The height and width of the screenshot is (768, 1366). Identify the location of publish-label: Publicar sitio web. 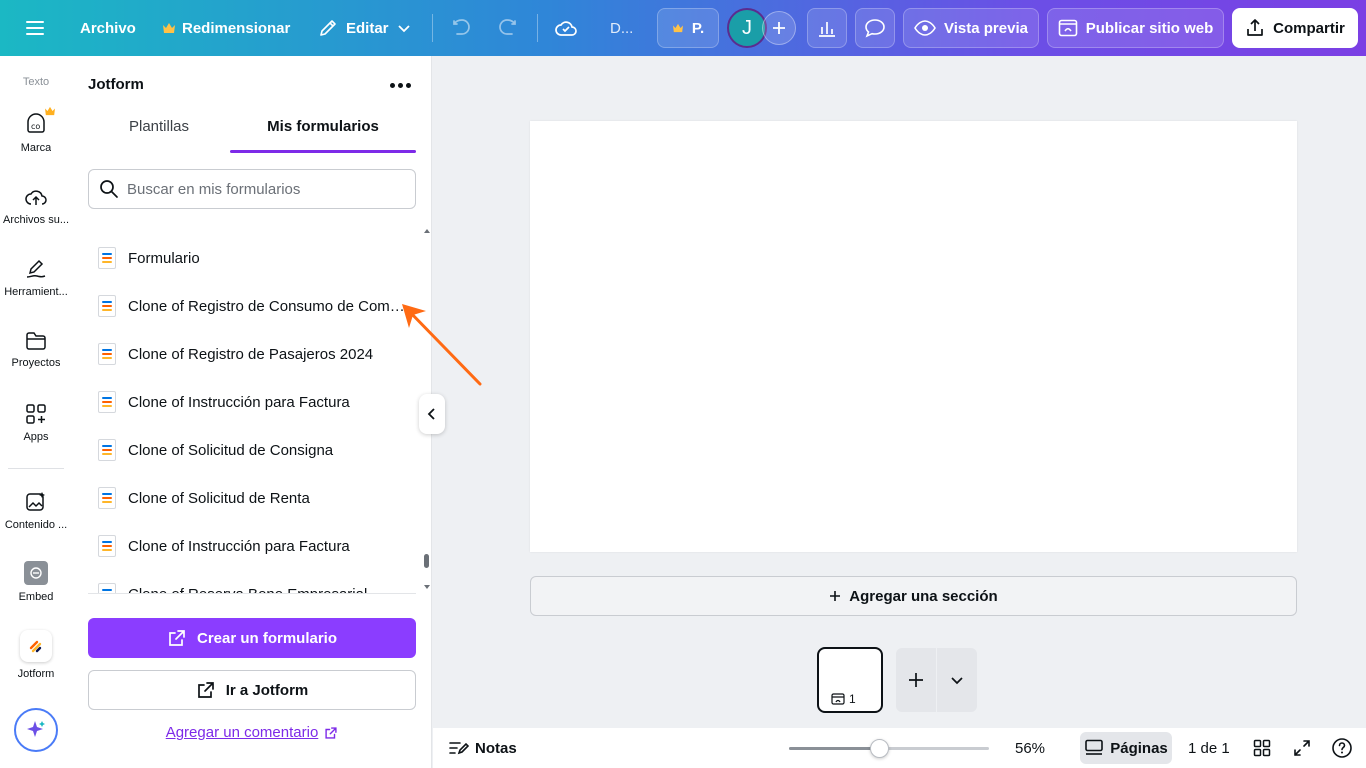
(1149, 28).